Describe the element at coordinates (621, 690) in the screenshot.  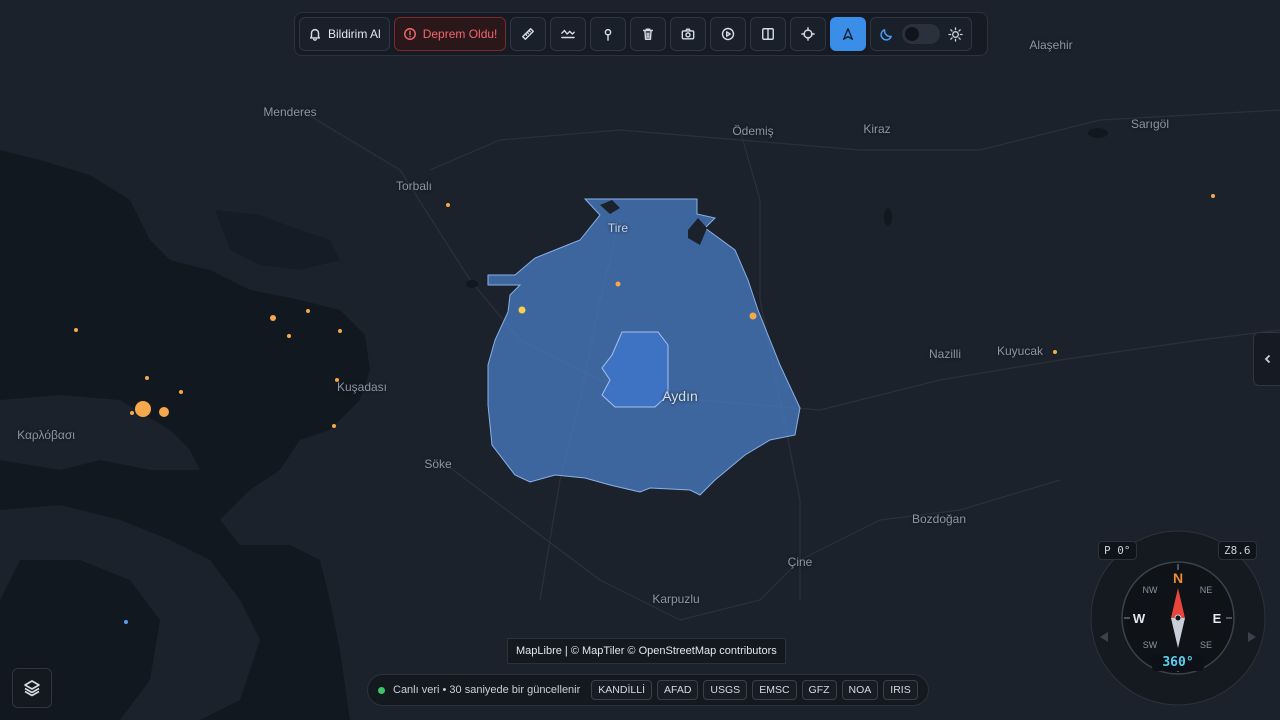
I see `source-badge: KANDİLLİ` at that location.